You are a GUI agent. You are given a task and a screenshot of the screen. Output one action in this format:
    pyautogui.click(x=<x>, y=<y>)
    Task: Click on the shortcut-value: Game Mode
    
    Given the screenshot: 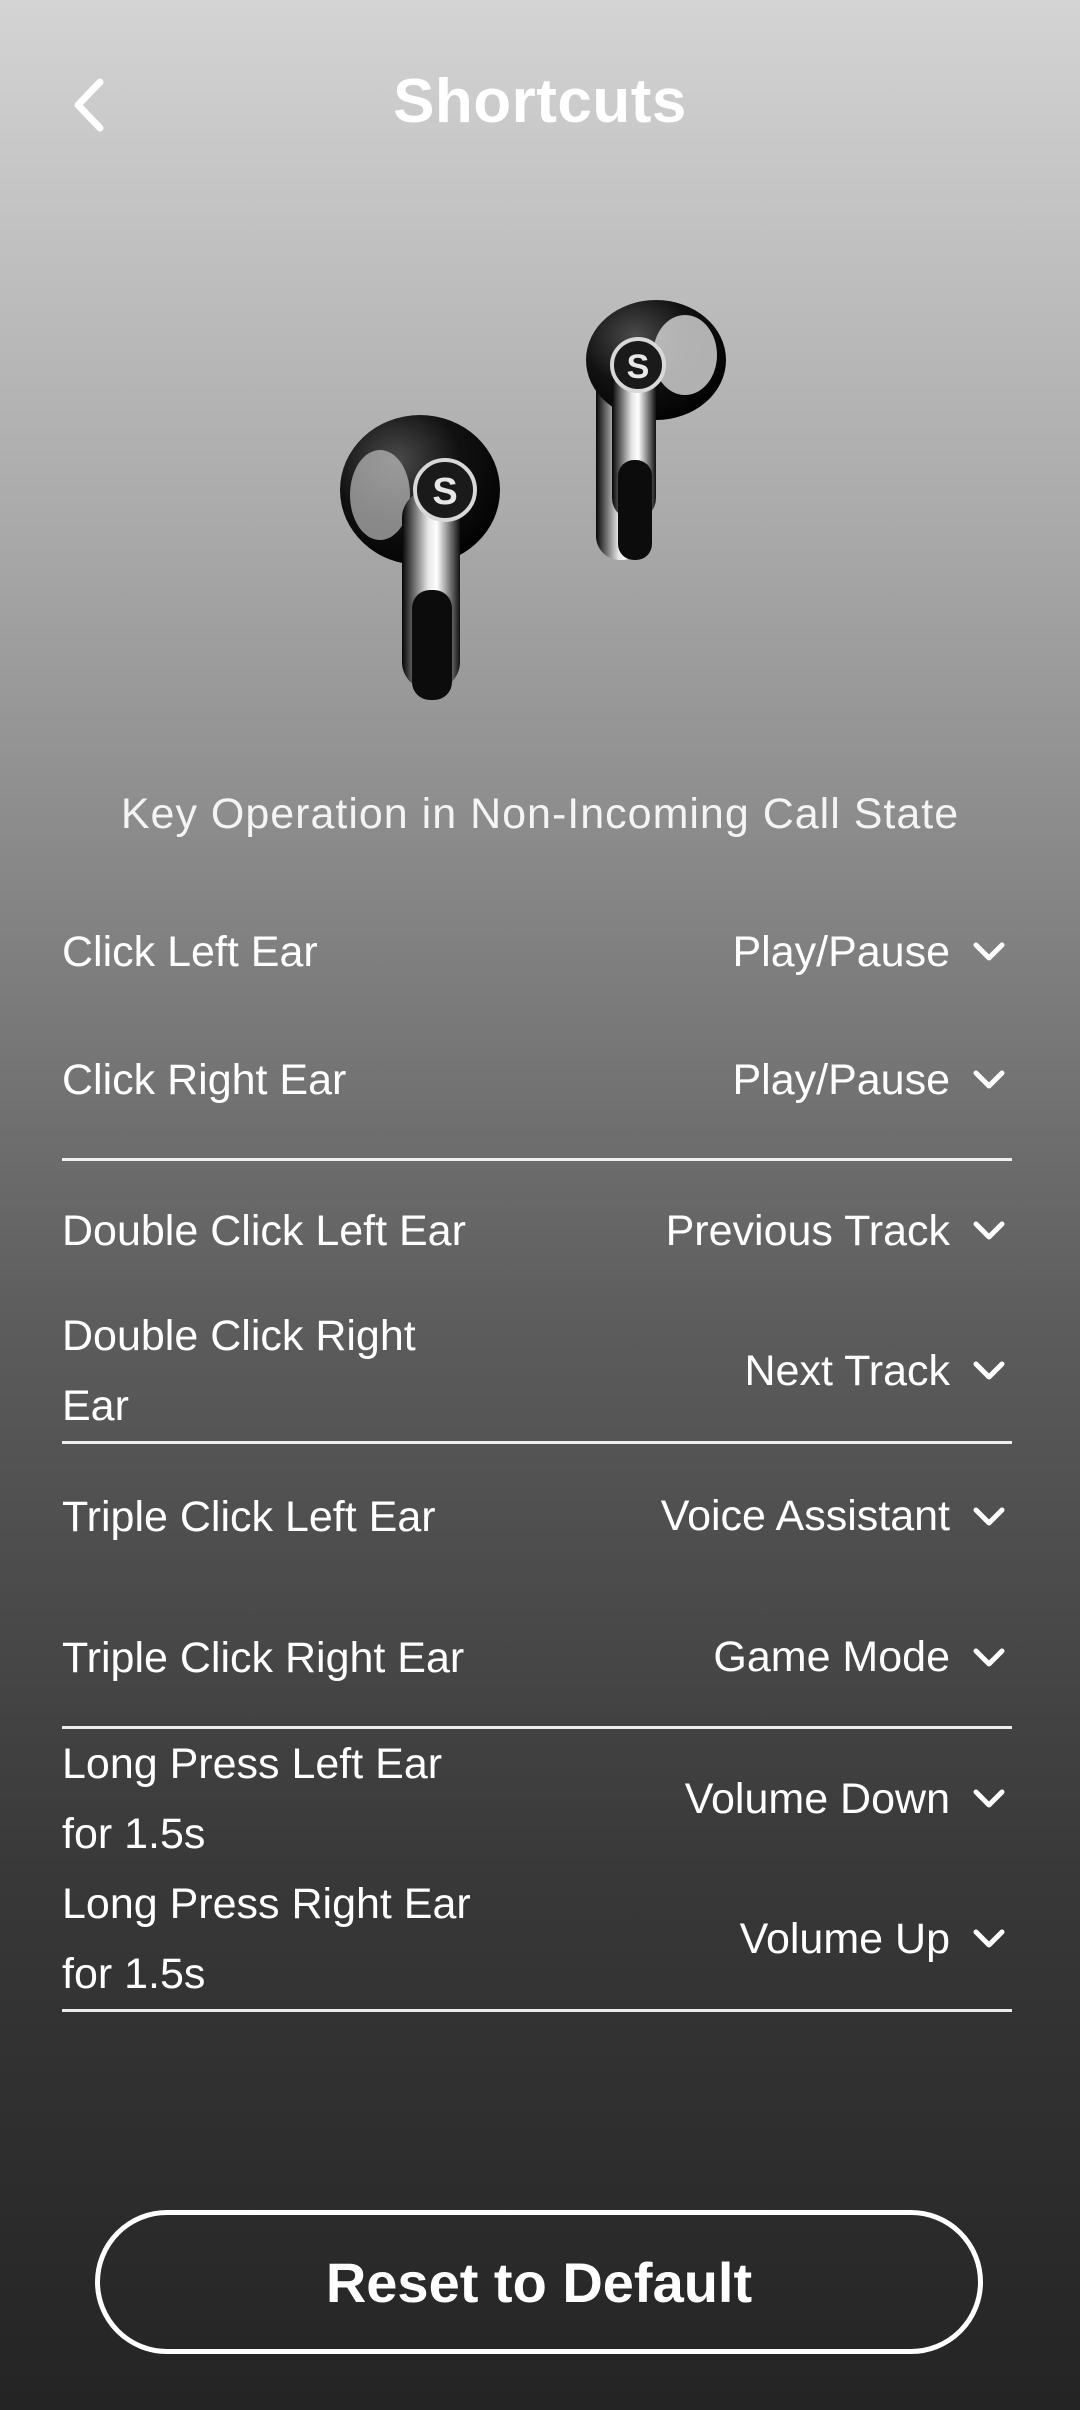 What is the action you would take?
    pyautogui.click(x=831, y=1657)
    